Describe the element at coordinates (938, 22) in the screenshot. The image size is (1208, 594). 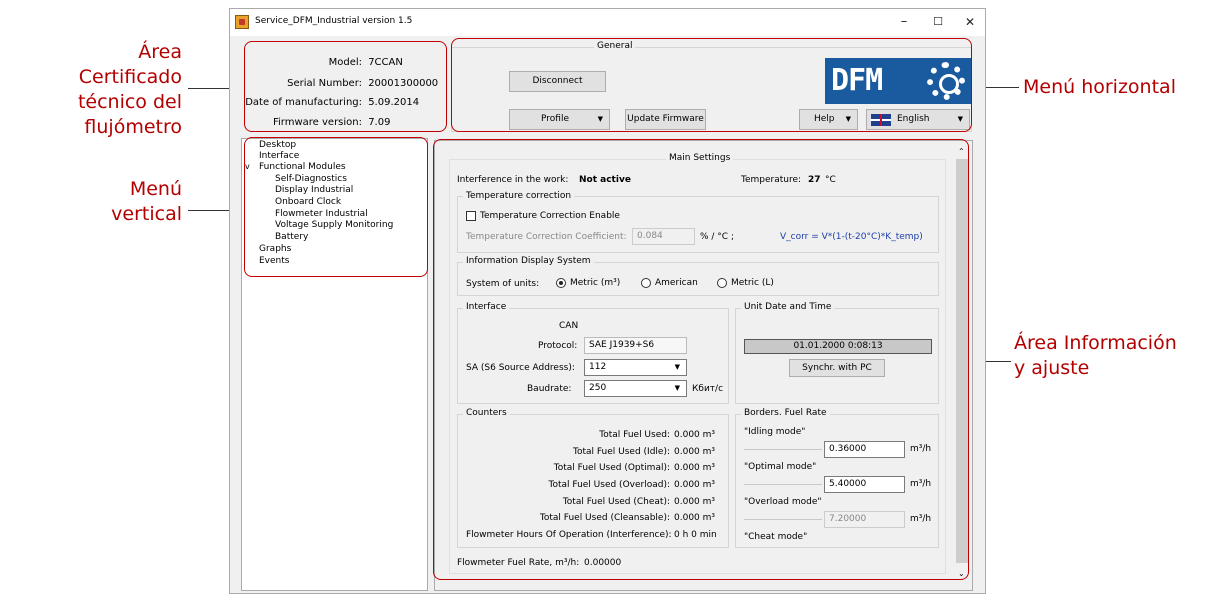
I see `maximize-button: ☐` at that location.